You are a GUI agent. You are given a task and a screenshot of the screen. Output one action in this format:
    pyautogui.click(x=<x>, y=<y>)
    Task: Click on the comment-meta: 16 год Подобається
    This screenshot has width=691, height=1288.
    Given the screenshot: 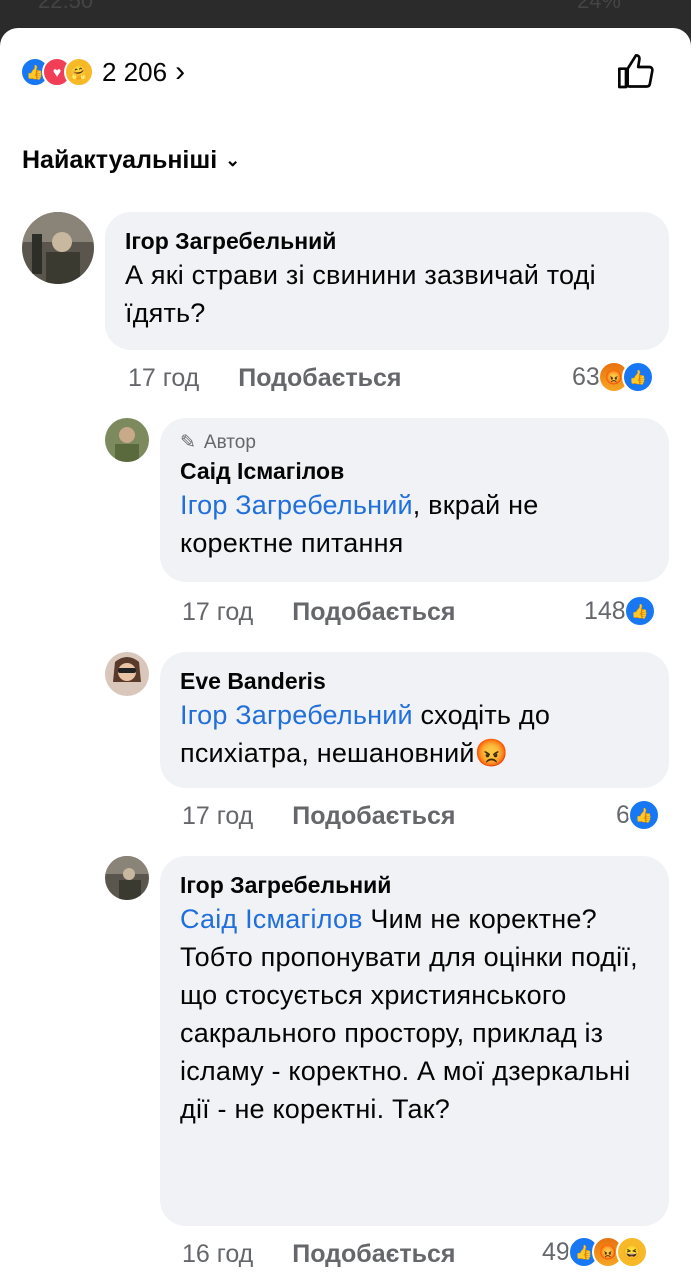 What is the action you would take?
    pyautogui.click(x=319, y=1254)
    